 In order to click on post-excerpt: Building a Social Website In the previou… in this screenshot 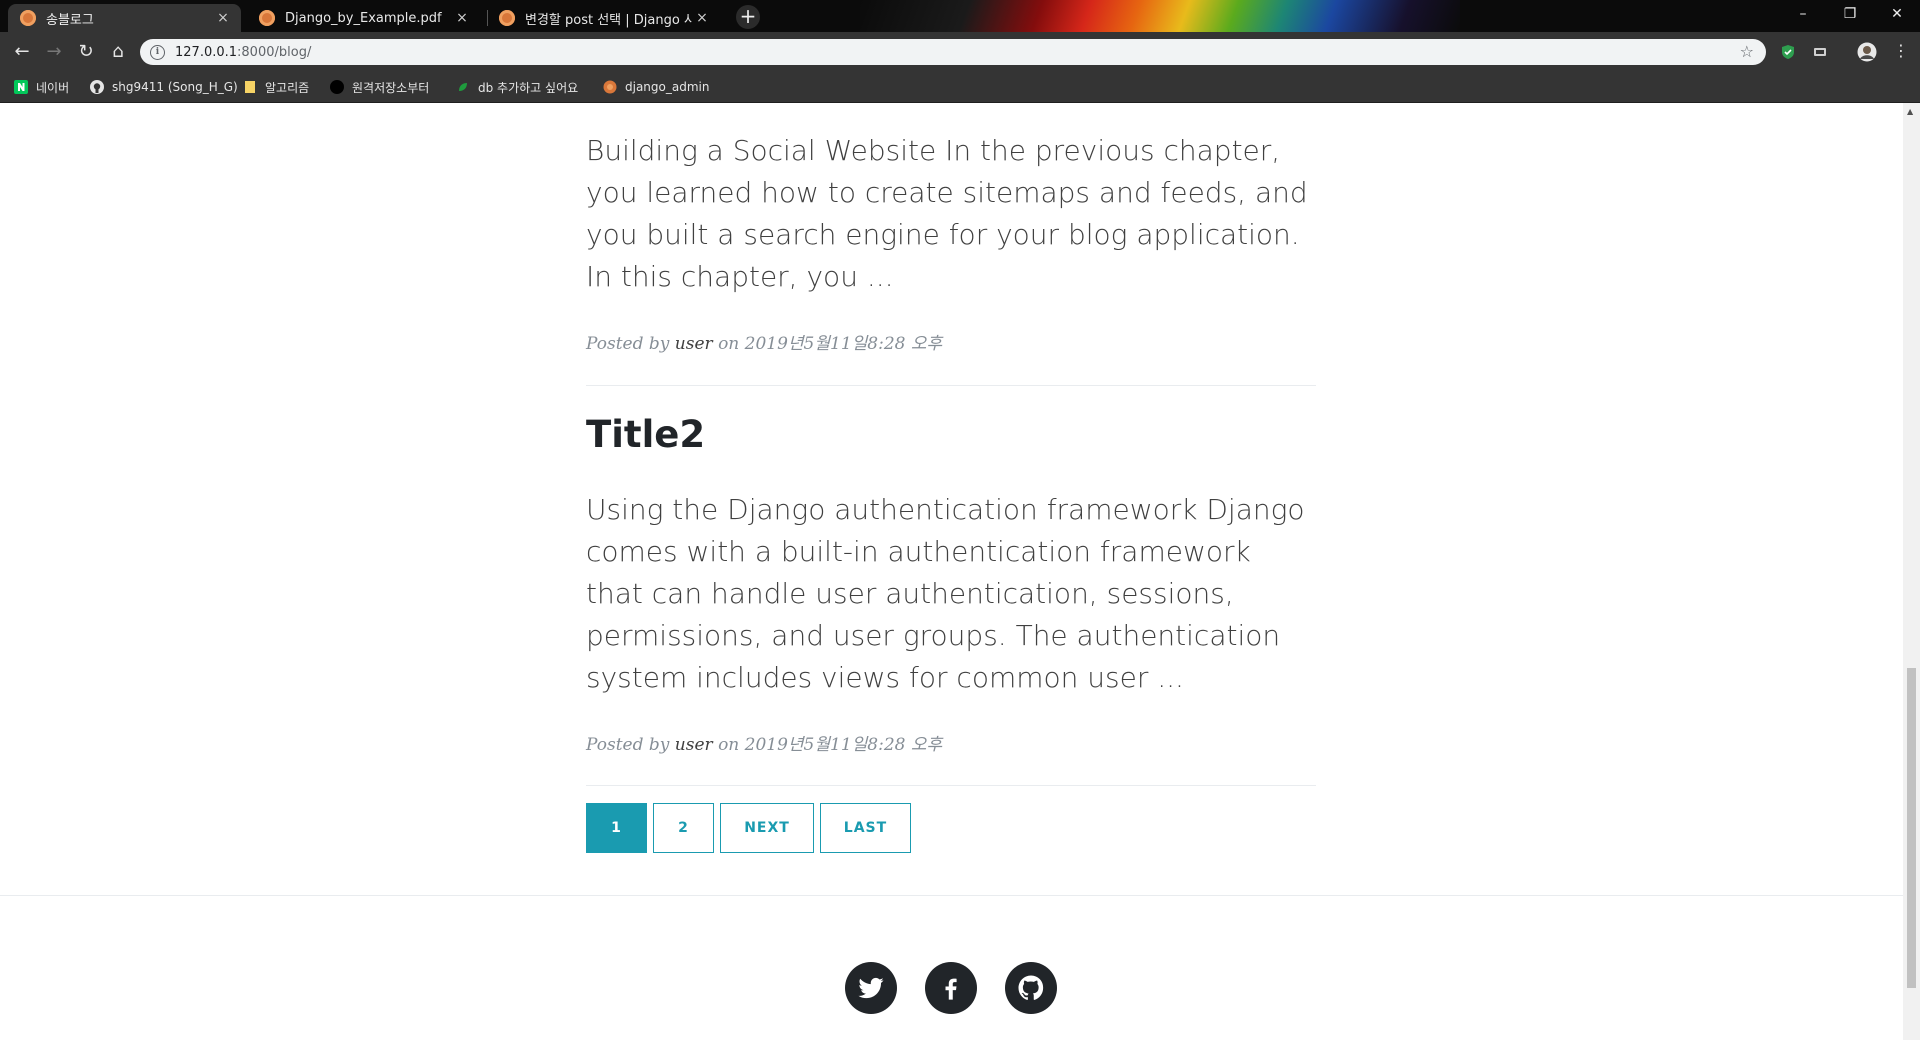, I will do `click(951, 214)`.